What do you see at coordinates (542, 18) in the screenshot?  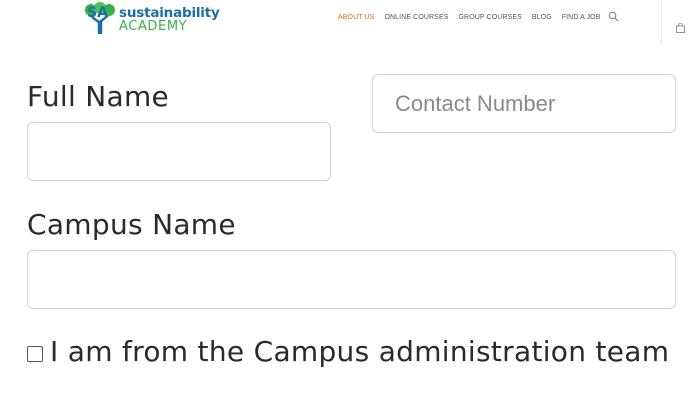 I see `nav-item-blog: BLOG` at bounding box center [542, 18].